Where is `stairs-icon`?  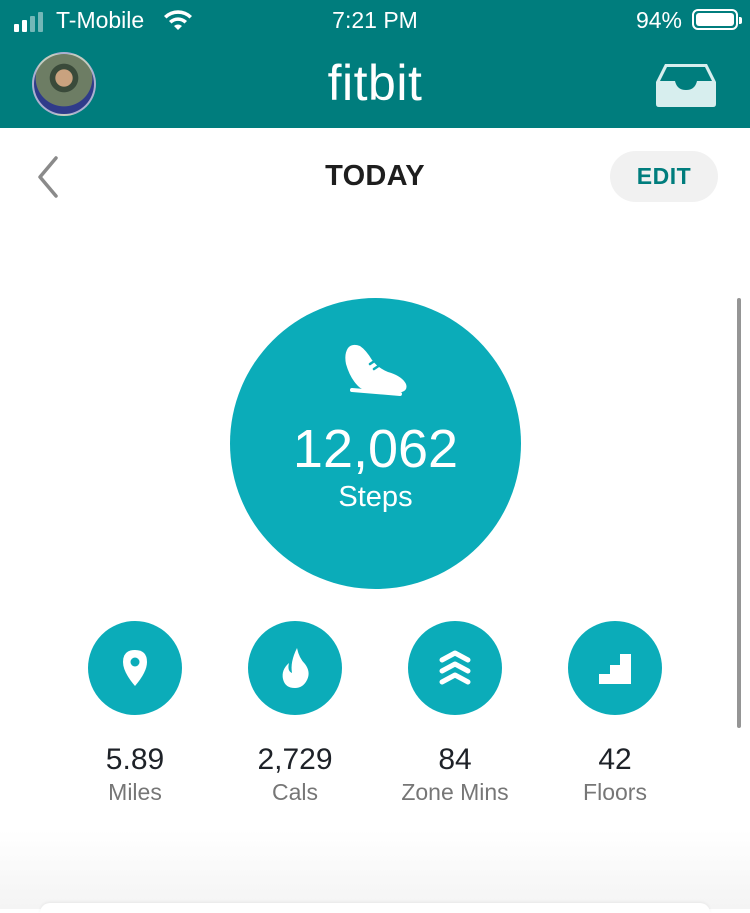 stairs-icon is located at coordinates (615, 669).